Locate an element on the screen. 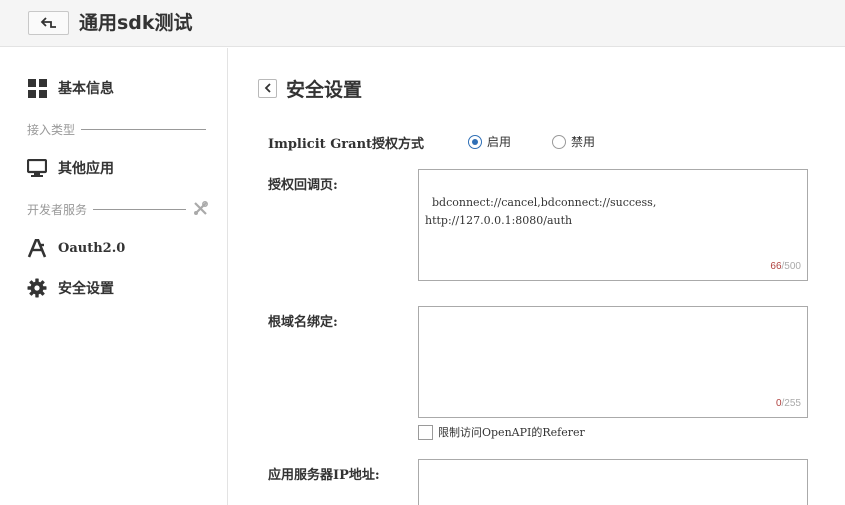  radio-label: 启用 is located at coordinates (499, 142).